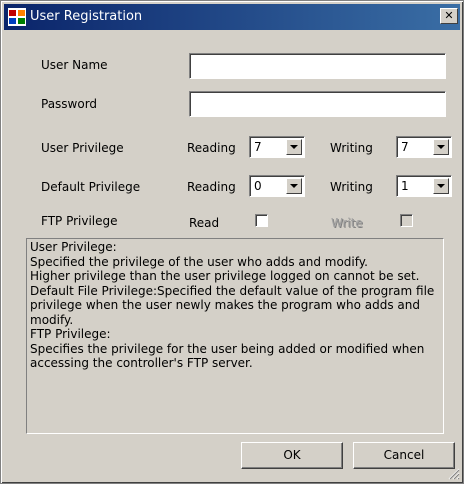  What do you see at coordinates (91, 187) in the screenshot?
I see `default-privilege-label: Default Privilege` at bounding box center [91, 187].